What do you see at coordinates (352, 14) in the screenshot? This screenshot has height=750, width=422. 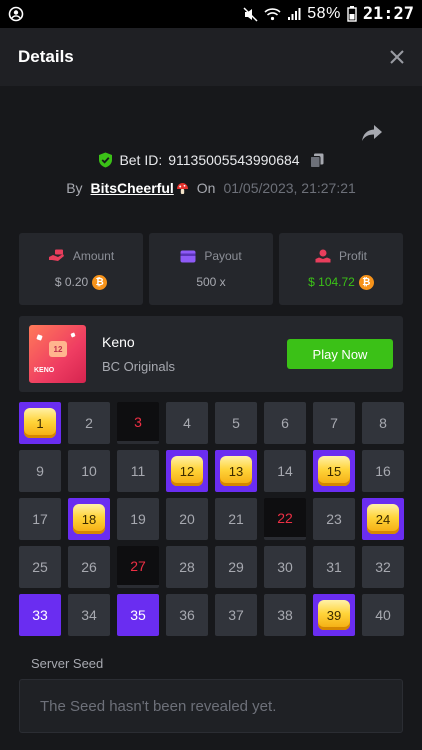 I see `battery-icon` at bounding box center [352, 14].